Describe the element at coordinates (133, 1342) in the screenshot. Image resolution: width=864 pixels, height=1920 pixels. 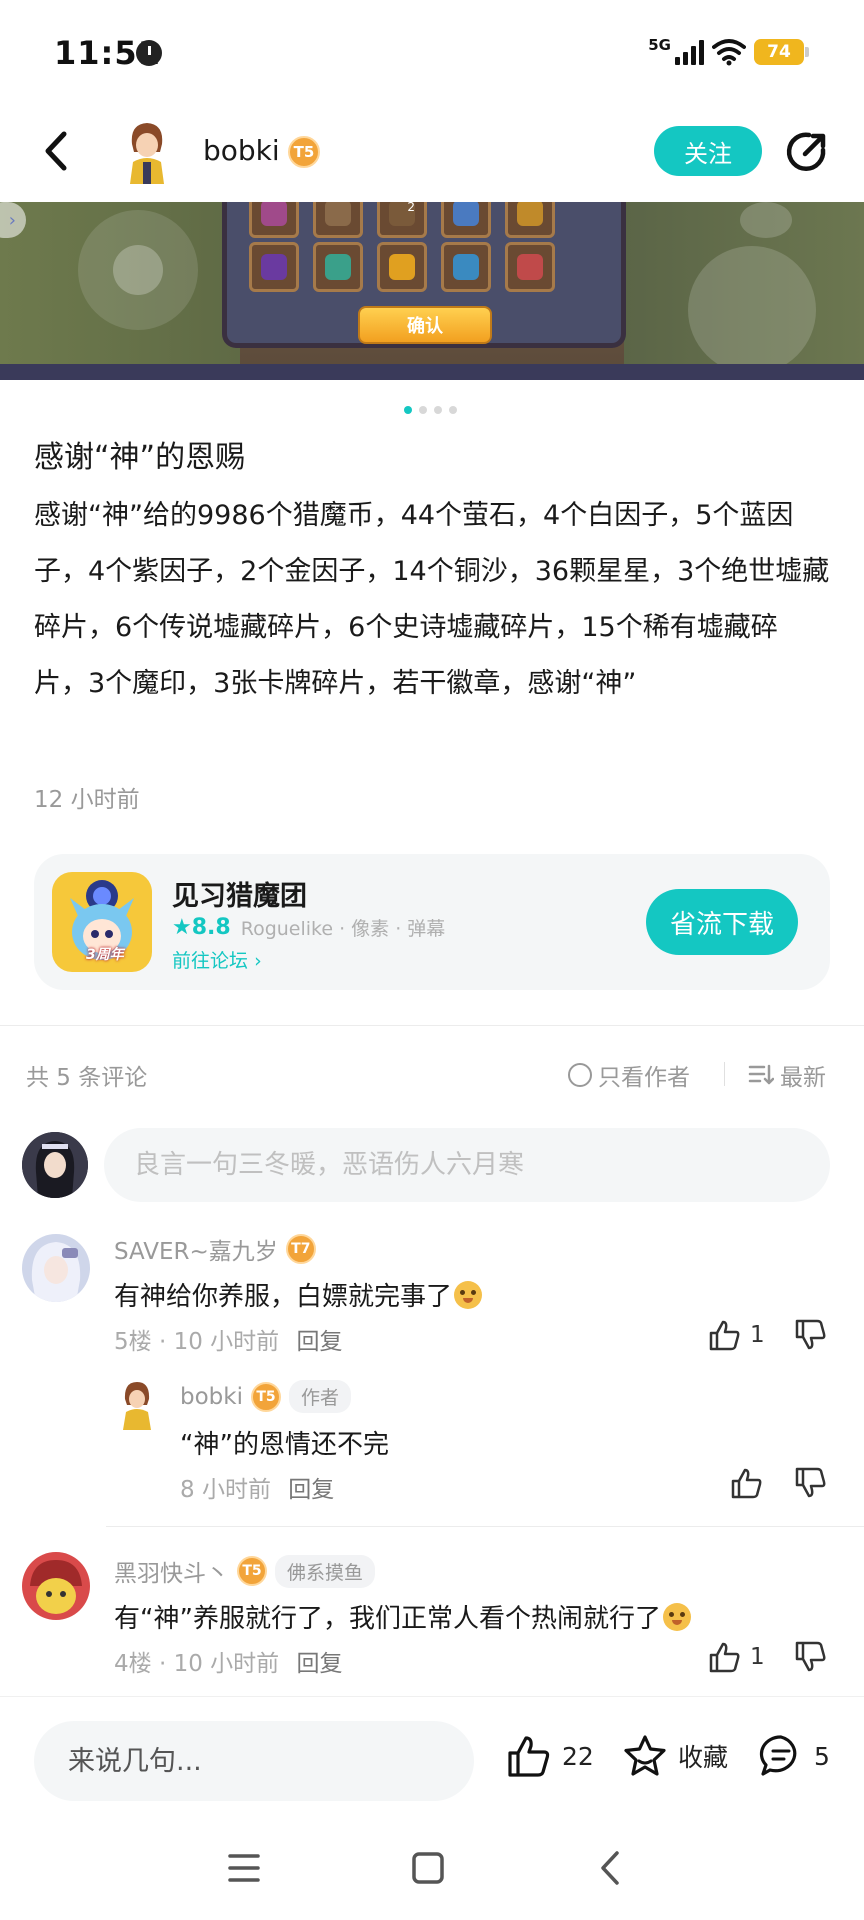
I see `comment-floor: 5楼` at that location.